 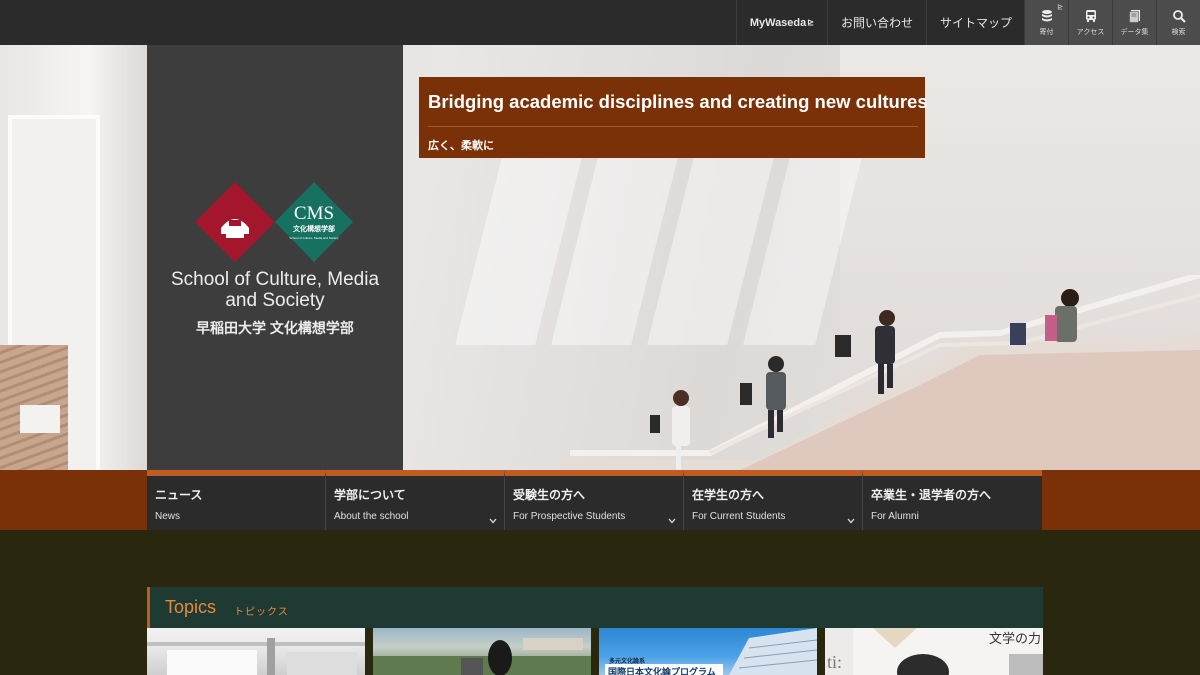 I want to click on hero-white-box, so click(x=40, y=419).